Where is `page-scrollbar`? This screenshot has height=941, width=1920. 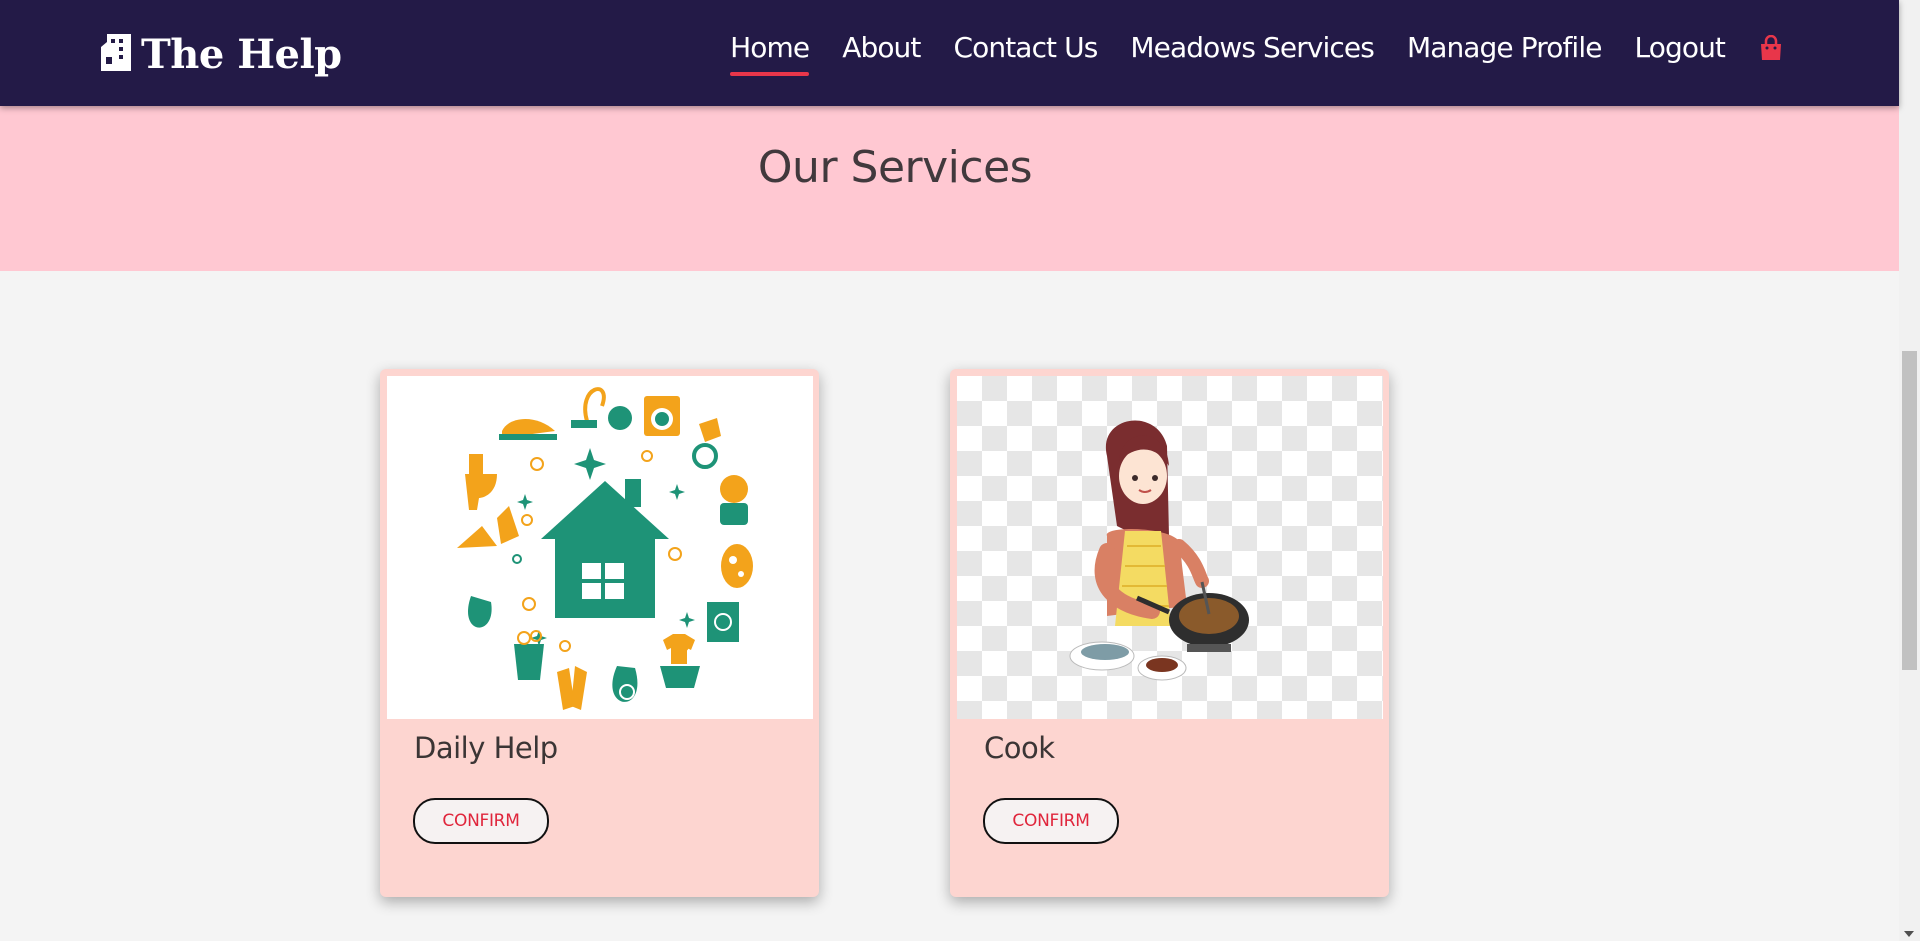 page-scrollbar is located at coordinates (1909, 470).